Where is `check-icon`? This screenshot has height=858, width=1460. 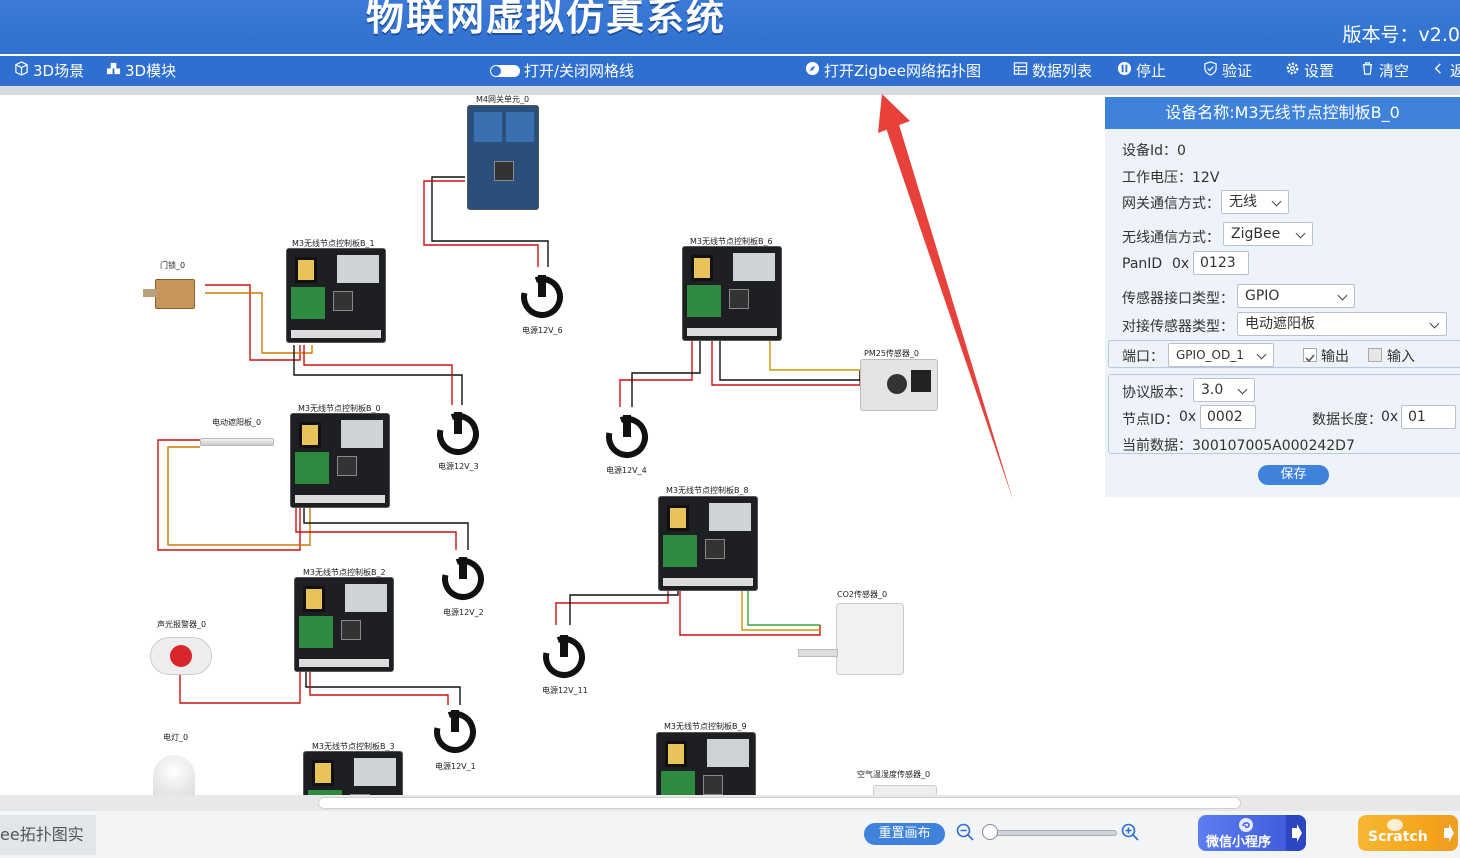
check-icon is located at coordinates (1310, 358).